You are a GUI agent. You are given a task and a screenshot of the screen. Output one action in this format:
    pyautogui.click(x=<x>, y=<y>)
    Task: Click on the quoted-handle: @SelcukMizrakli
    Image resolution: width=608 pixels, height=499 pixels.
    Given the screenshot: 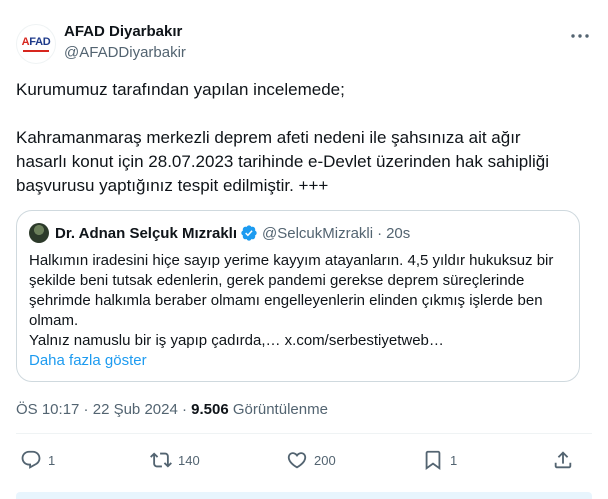 What is the action you would take?
    pyautogui.click(x=318, y=233)
    